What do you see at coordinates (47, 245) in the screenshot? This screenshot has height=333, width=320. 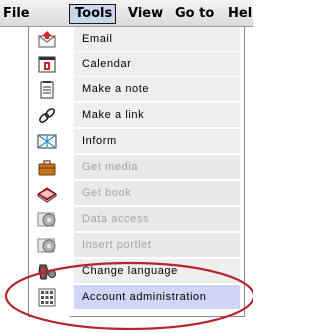 I see `portlet-icon` at bounding box center [47, 245].